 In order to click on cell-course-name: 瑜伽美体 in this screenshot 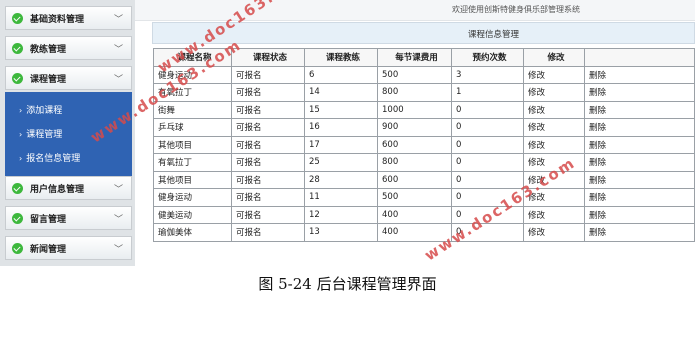, I will do `click(192, 232)`.